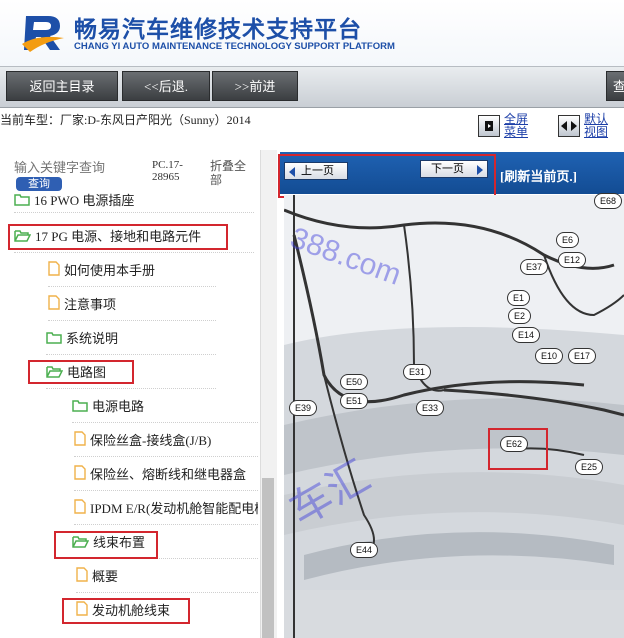  What do you see at coordinates (549, 356) in the screenshot?
I see `connector-label: E10` at bounding box center [549, 356].